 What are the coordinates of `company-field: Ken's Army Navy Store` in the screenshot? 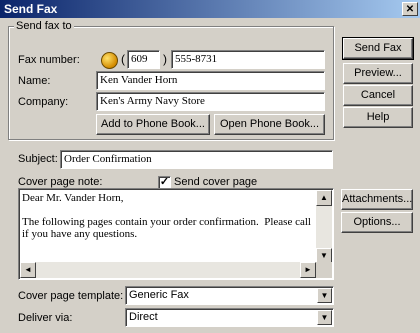 It's located at (210, 101).